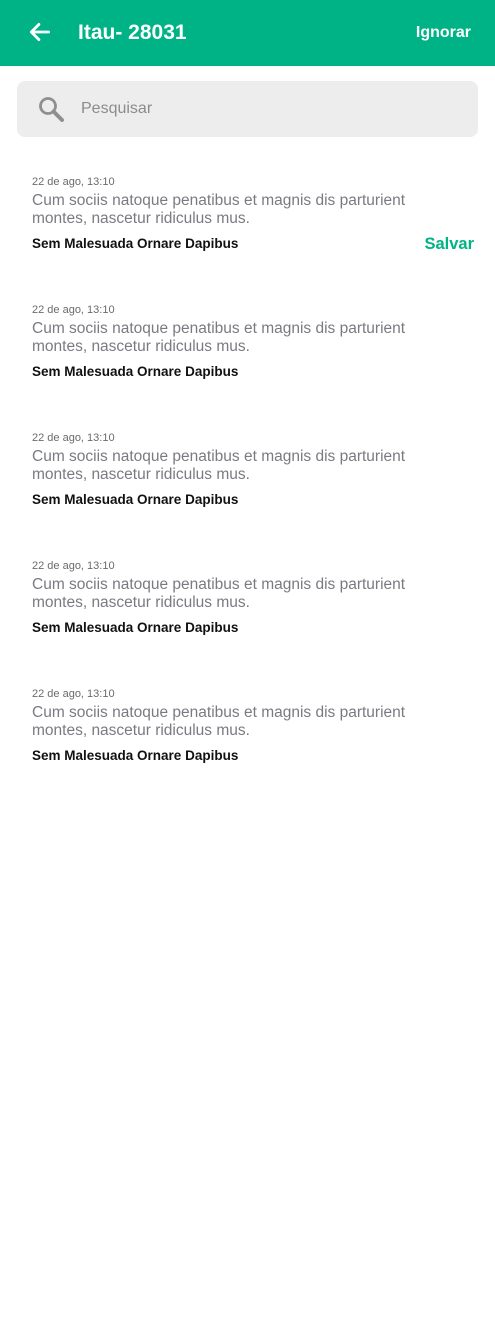 Image resolution: width=495 pixels, height=1324 pixels. I want to click on save-button: Salvar, so click(449, 244).